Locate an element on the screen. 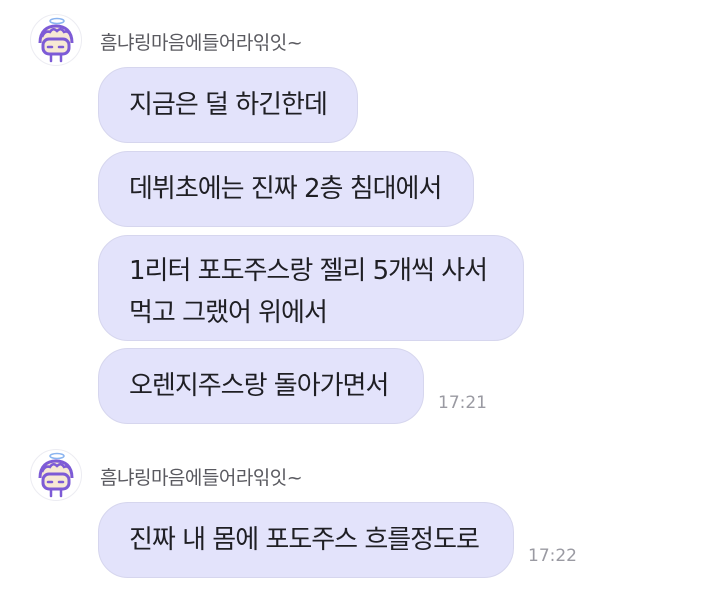  message-bubble: 오렌지주스랑 돌아가면서 is located at coordinates (261, 386).